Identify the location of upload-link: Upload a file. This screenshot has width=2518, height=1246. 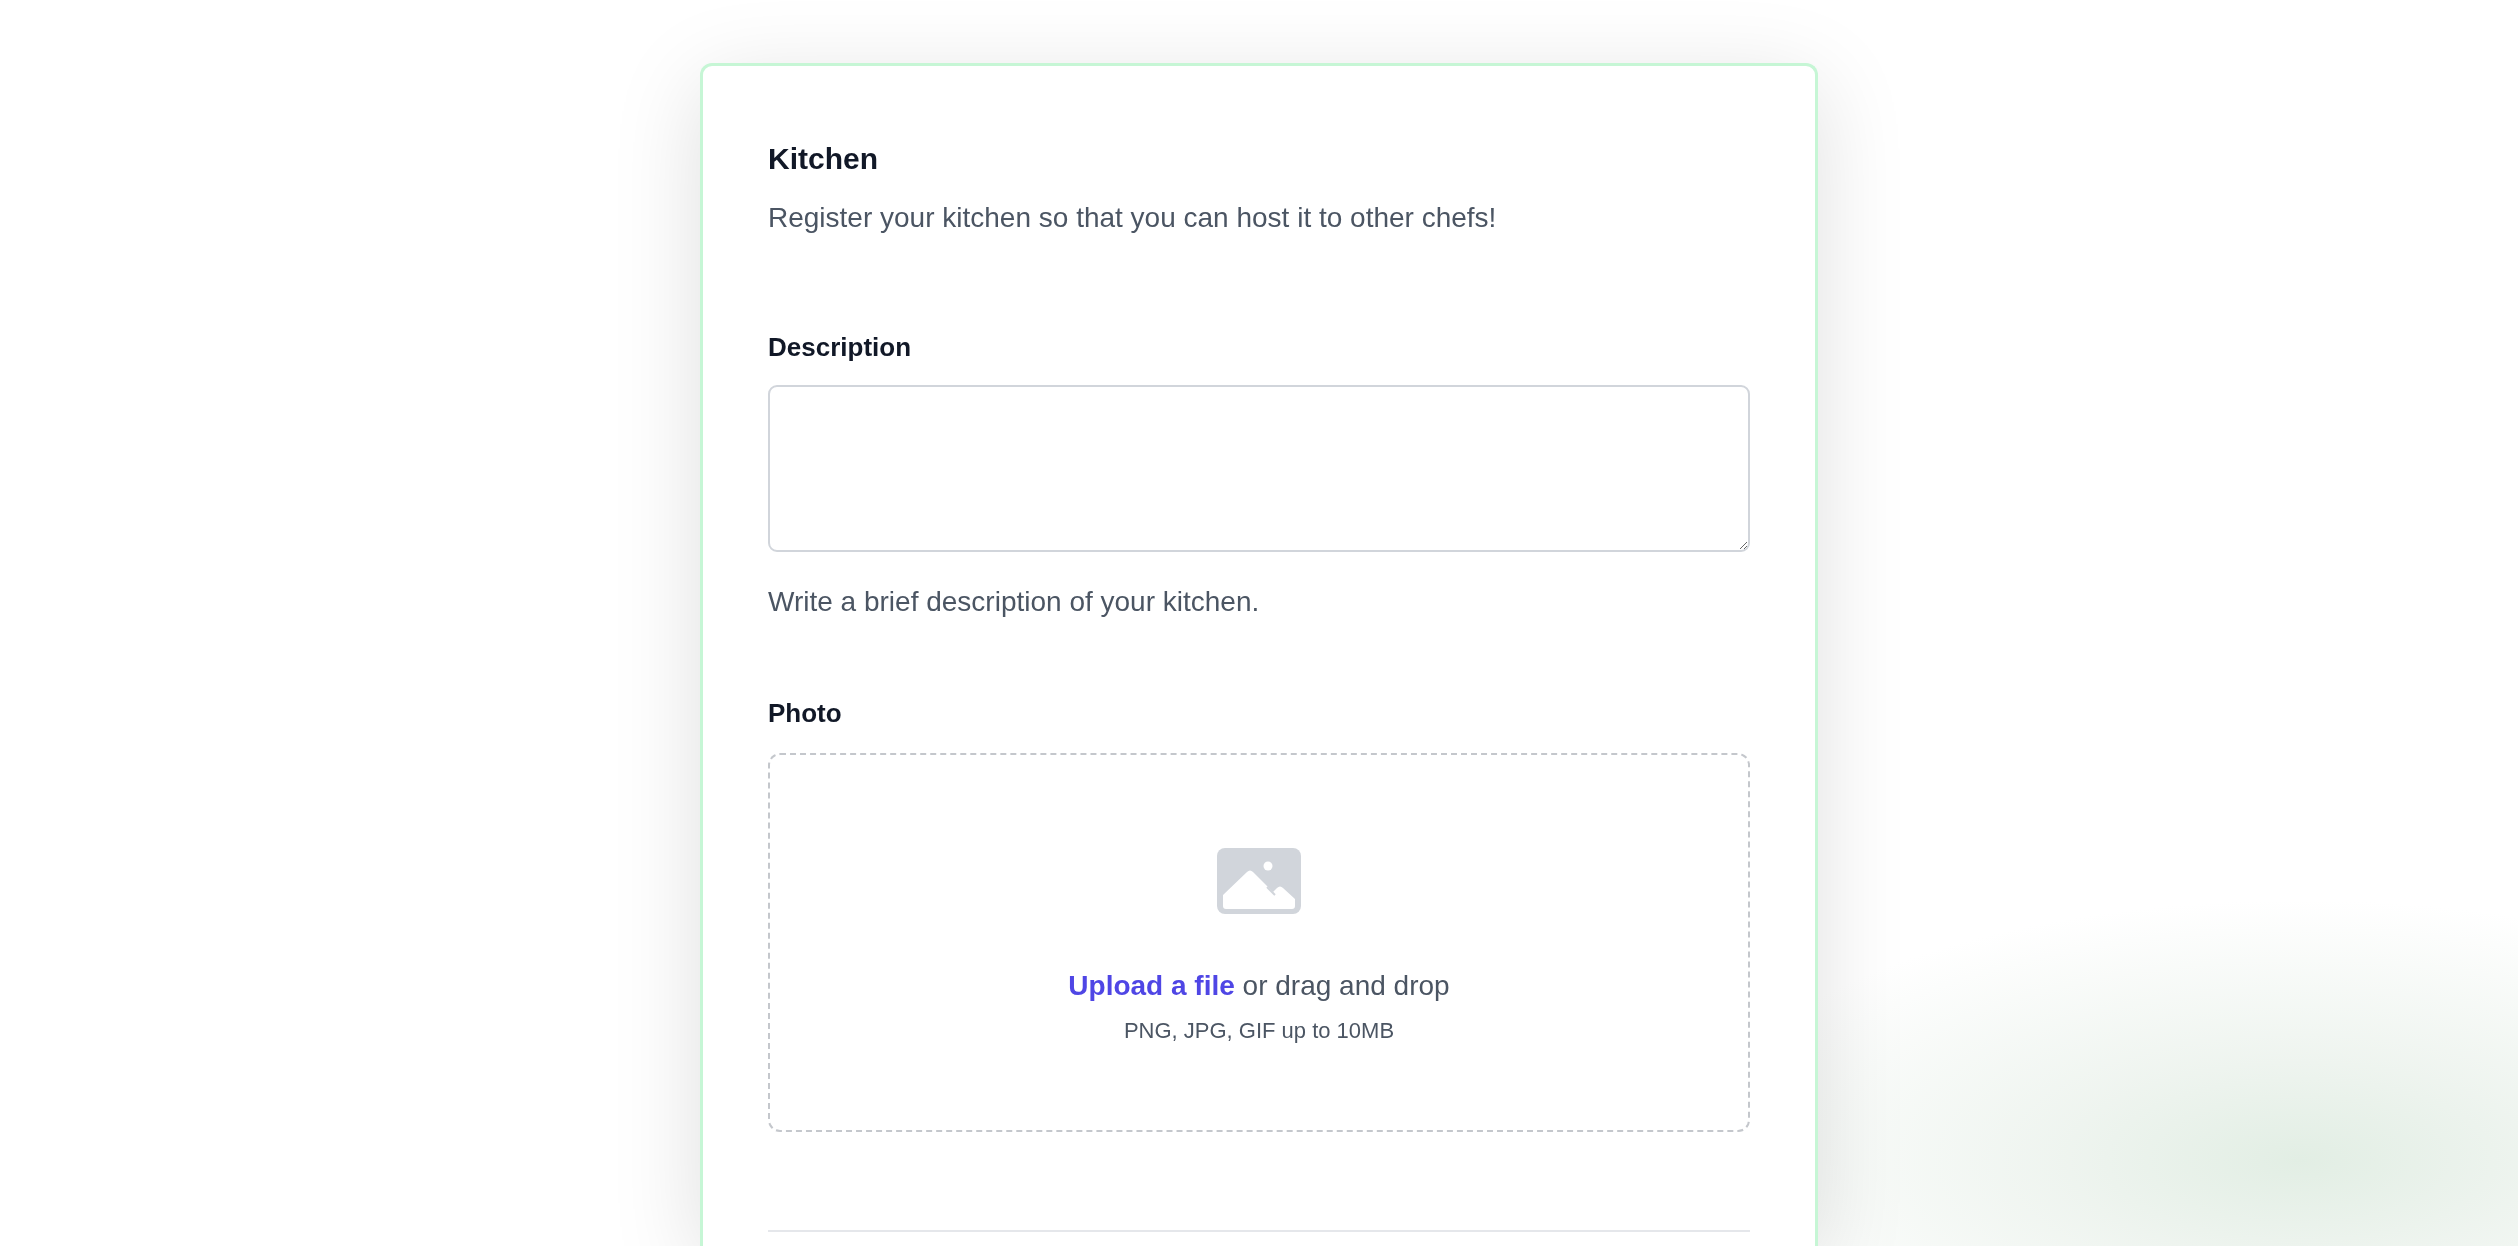
(1151, 985).